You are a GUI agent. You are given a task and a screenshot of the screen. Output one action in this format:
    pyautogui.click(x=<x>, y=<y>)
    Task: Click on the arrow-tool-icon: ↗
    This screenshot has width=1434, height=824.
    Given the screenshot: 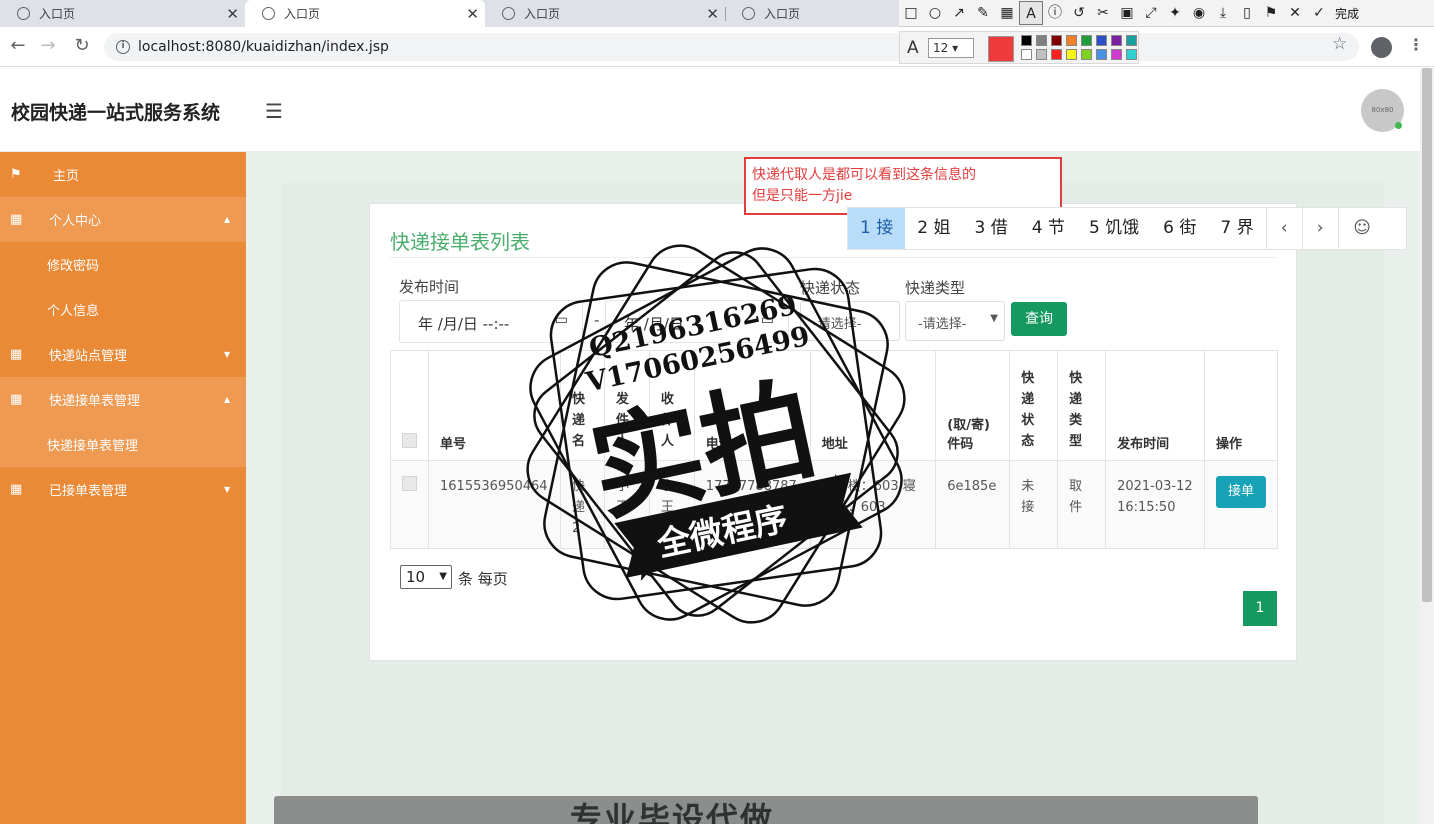 What is the action you would take?
    pyautogui.click(x=959, y=13)
    